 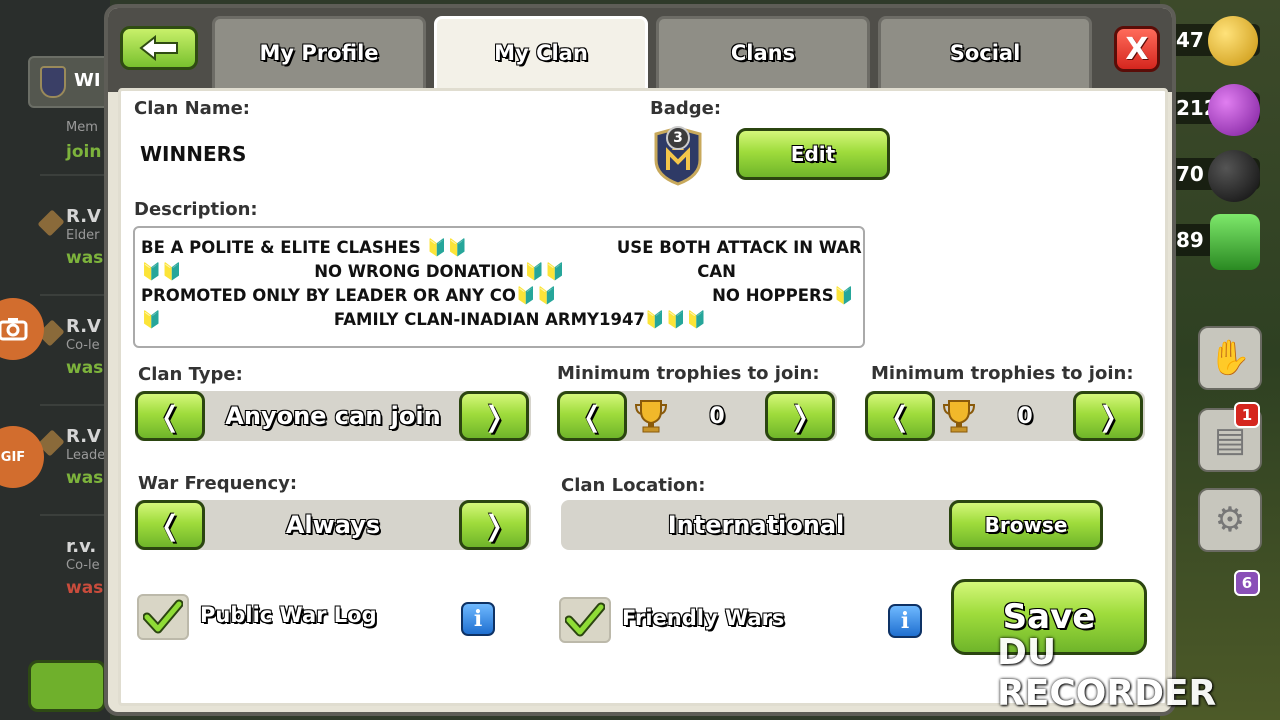 What do you see at coordinates (1247, 415) in the screenshot?
I see `notification-badge: 1` at bounding box center [1247, 415].